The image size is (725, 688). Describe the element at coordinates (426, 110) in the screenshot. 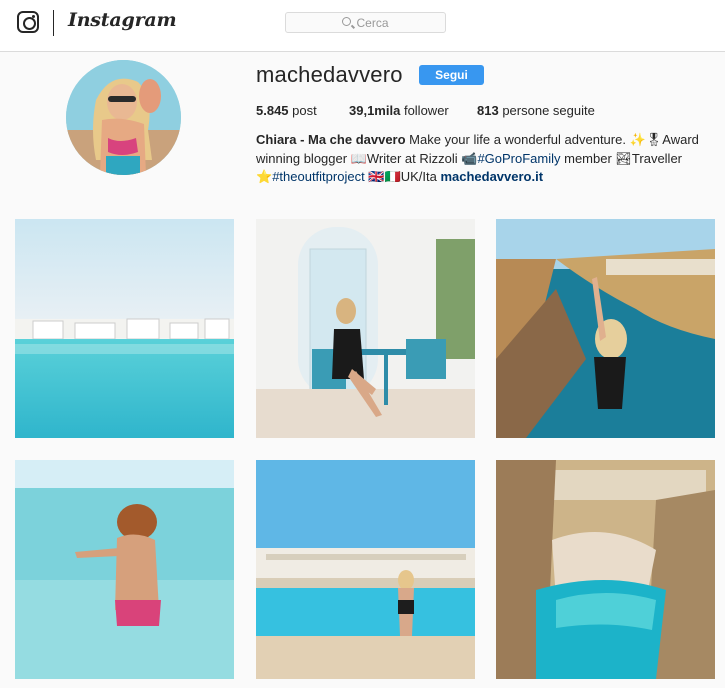

I see `followers-label: follower` at that location.